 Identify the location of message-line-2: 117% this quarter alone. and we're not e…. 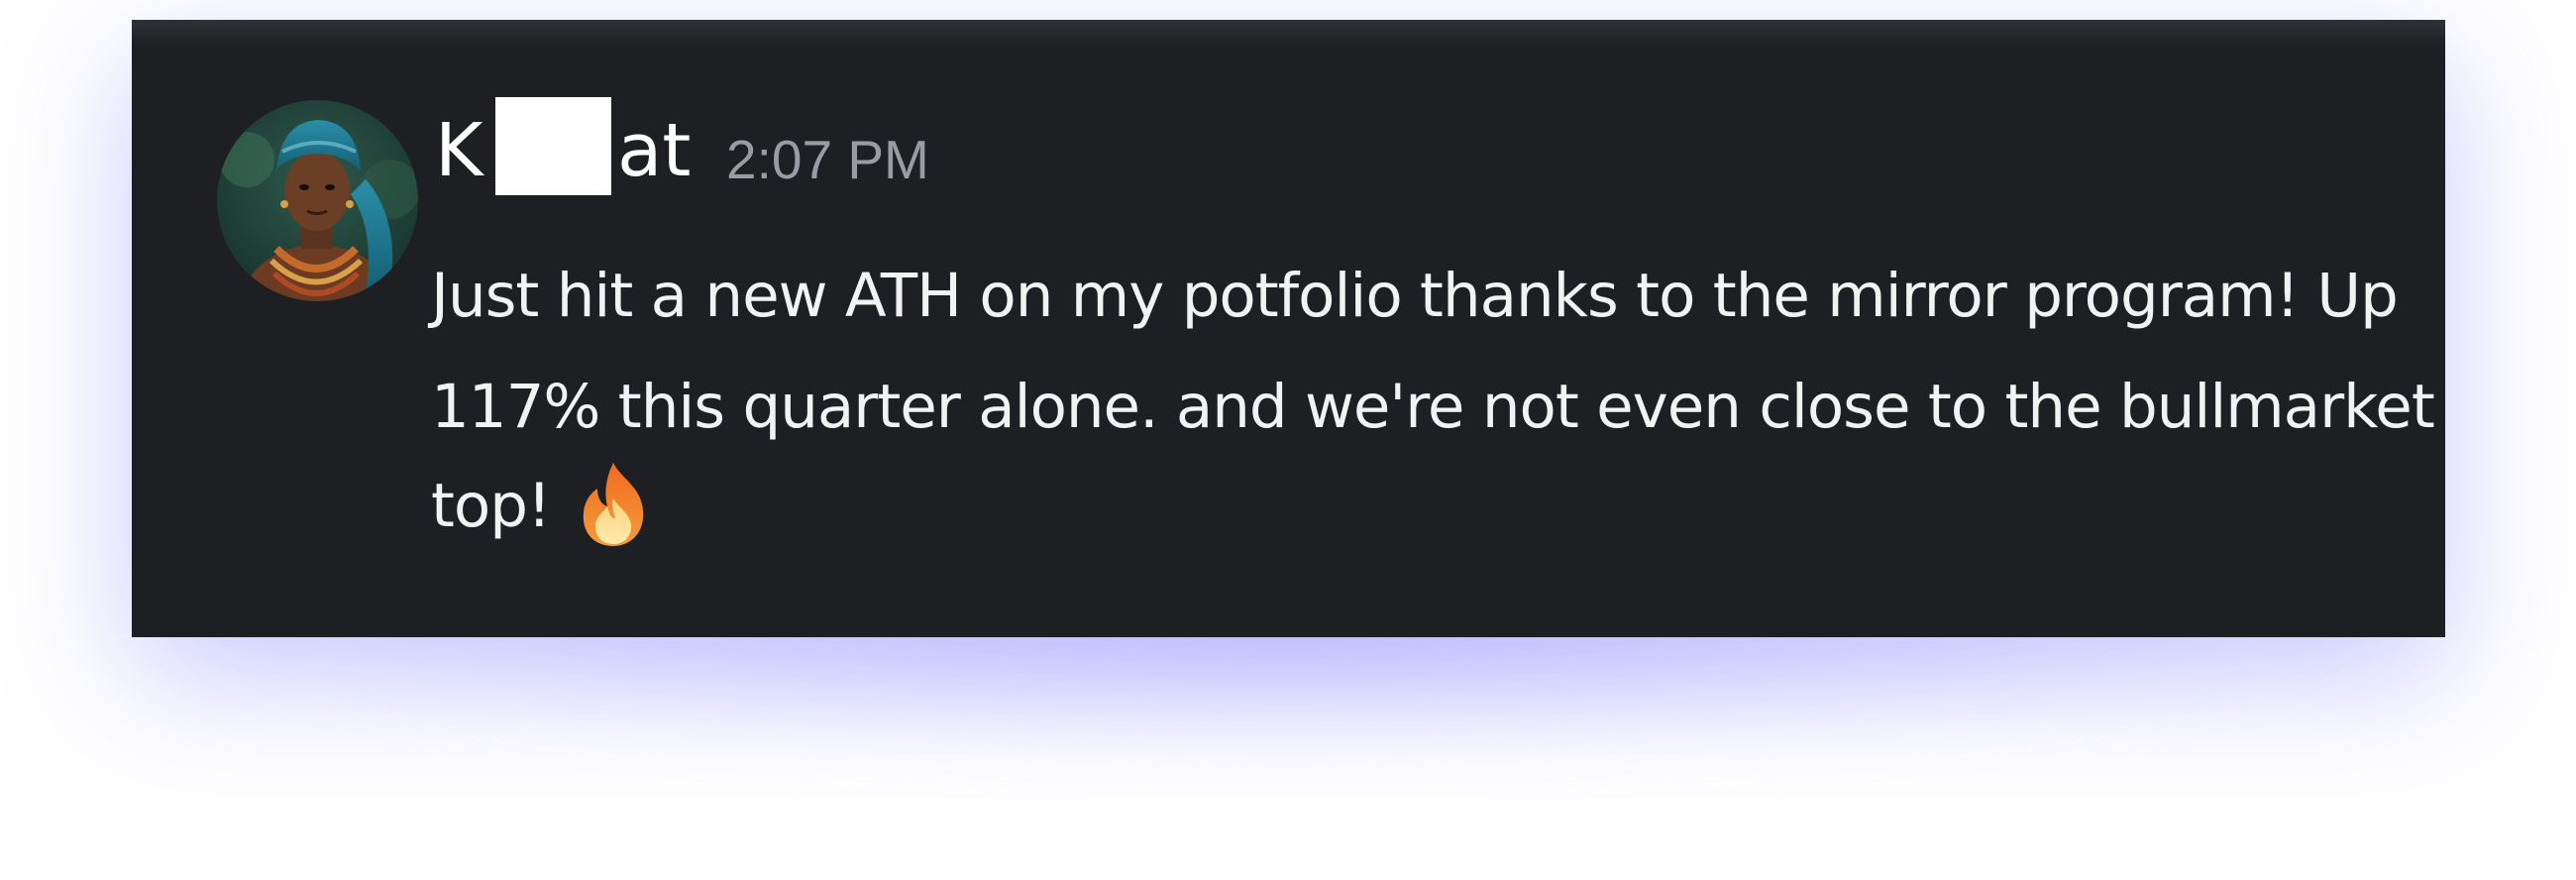
(1433, 407).